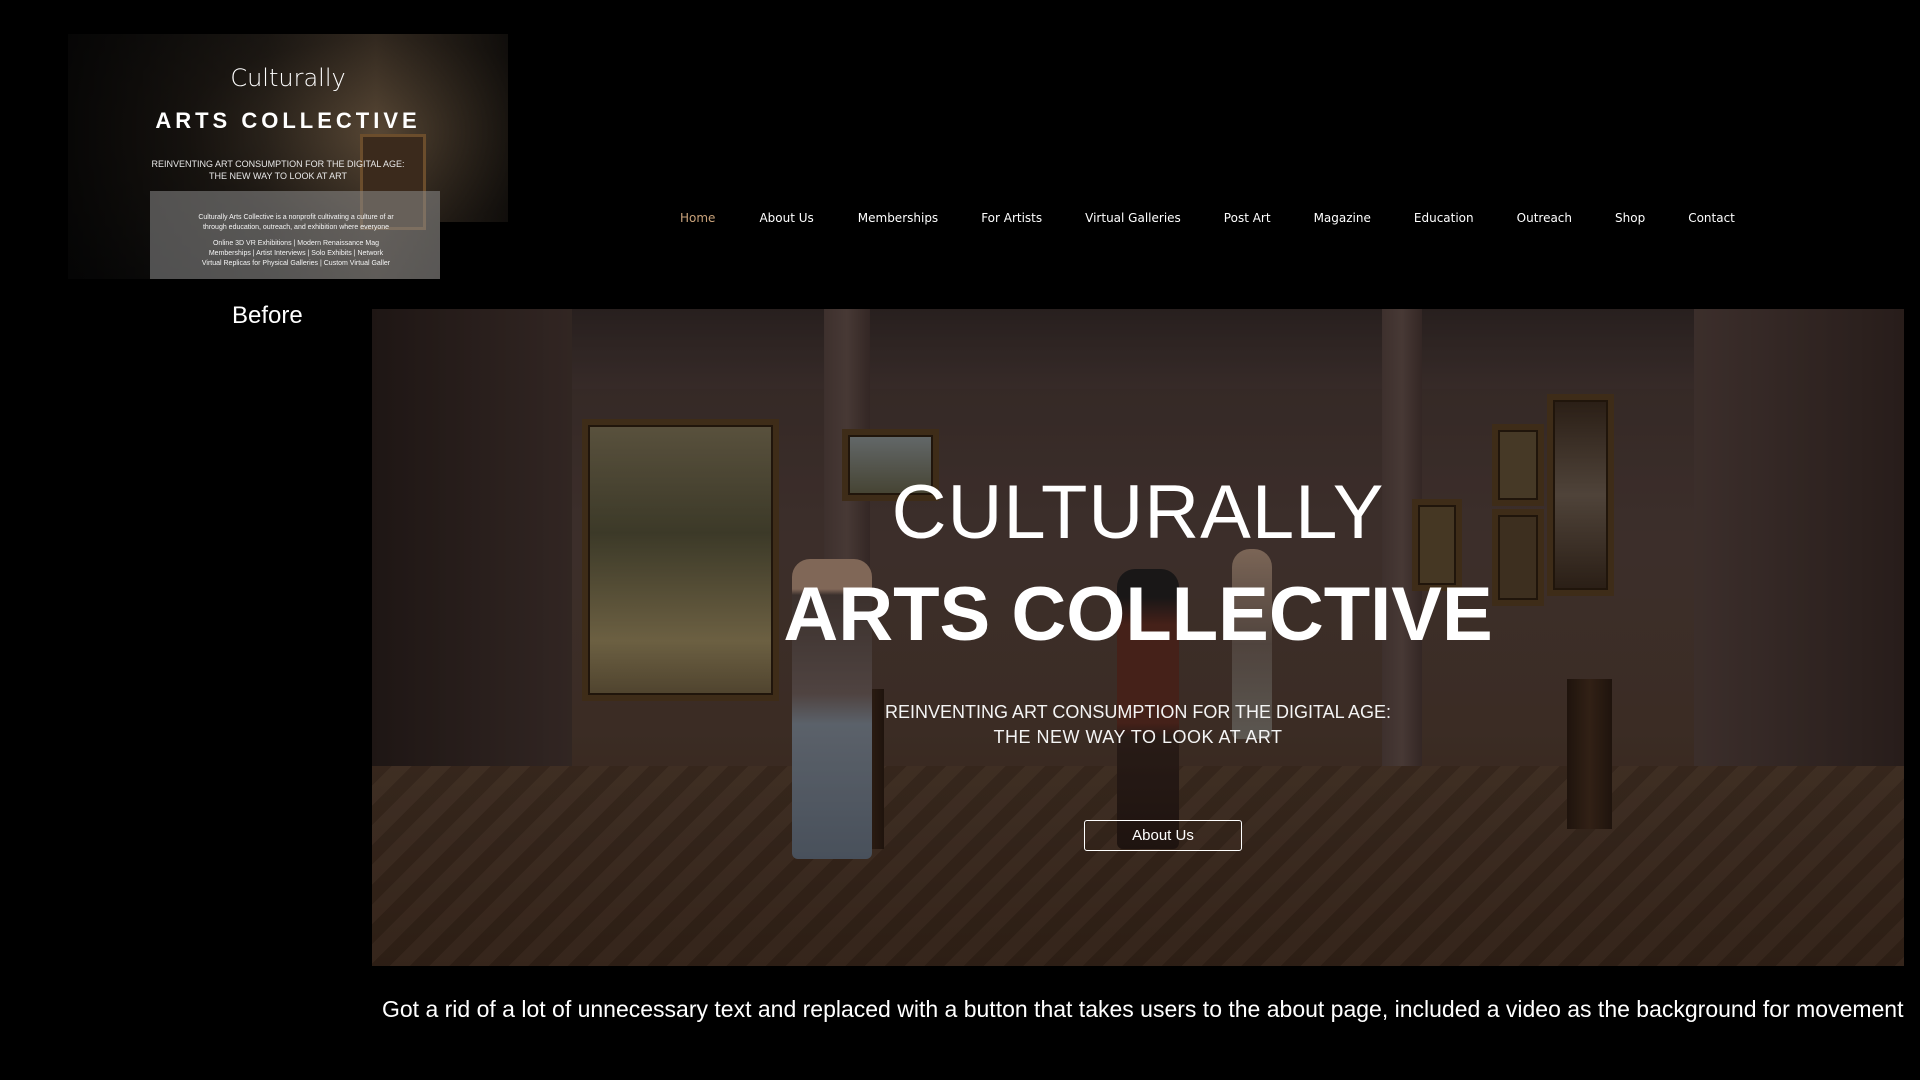 This screenshot has width=1920, height=1080. I want to click on nav-virtual-galleries: Virtual Galleries, so click(1133, 222).